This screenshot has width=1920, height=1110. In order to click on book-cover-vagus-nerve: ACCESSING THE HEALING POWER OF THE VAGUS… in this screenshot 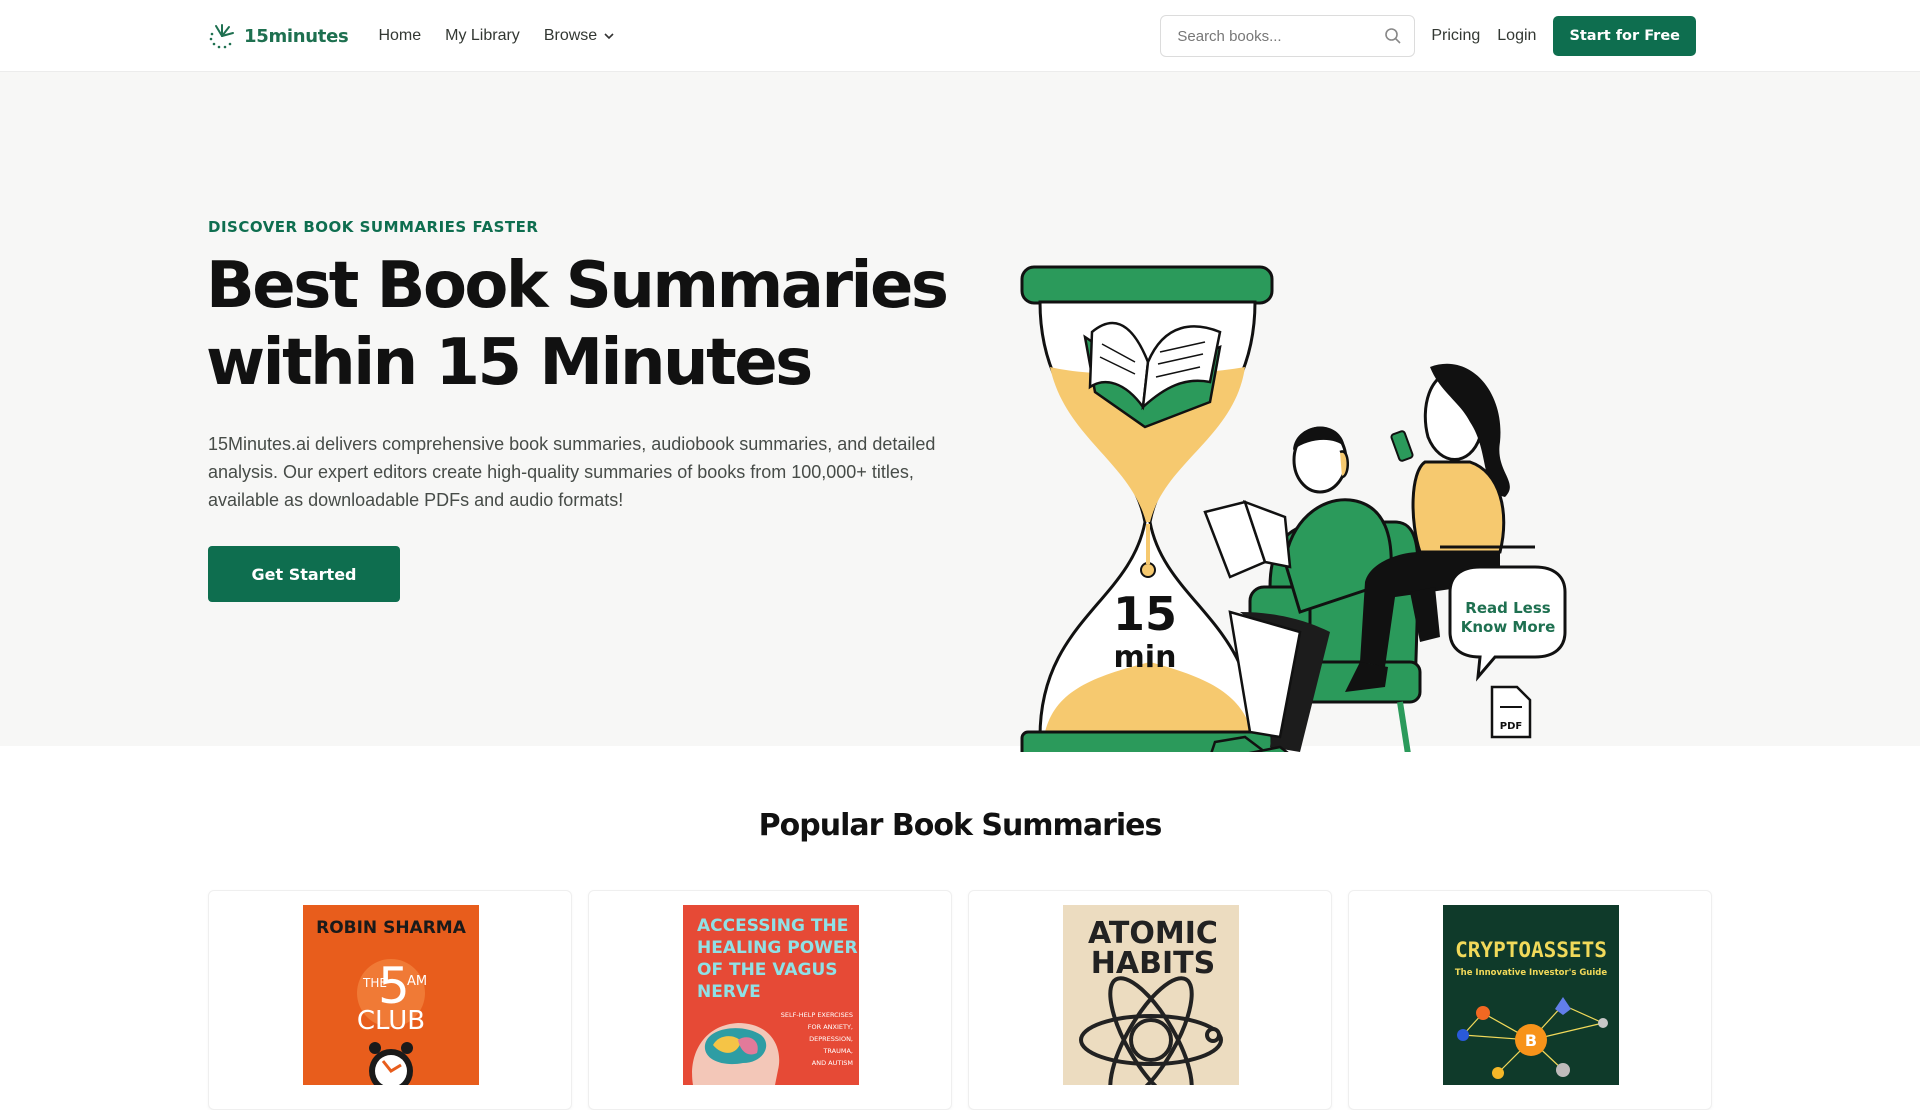, I will do `click(771, 995)`.